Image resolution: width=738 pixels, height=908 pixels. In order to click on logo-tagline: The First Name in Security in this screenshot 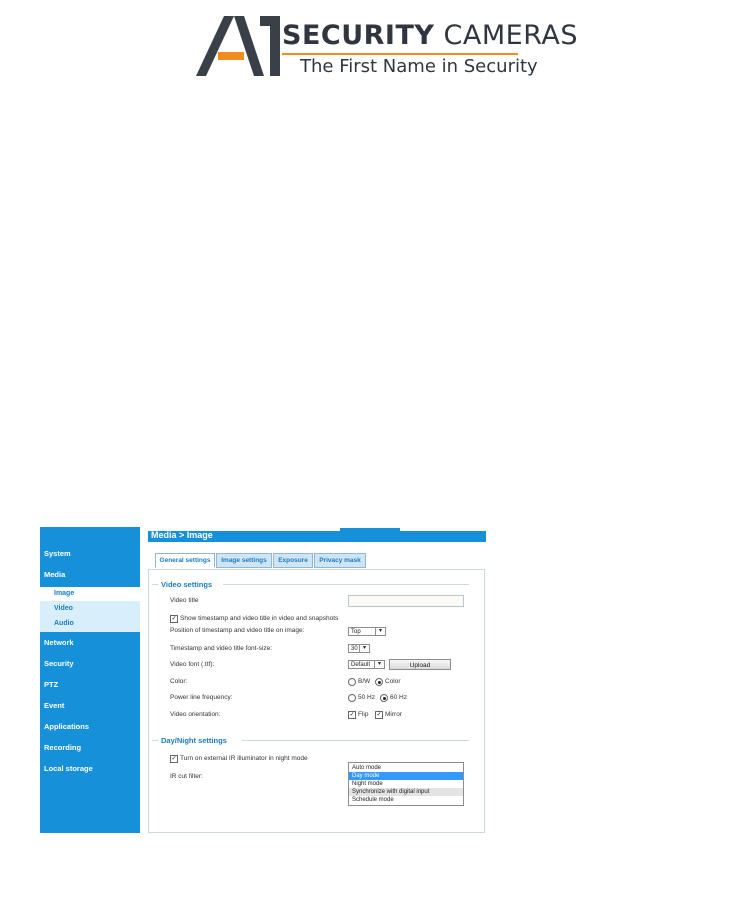, I will do `click(419, 66)`.